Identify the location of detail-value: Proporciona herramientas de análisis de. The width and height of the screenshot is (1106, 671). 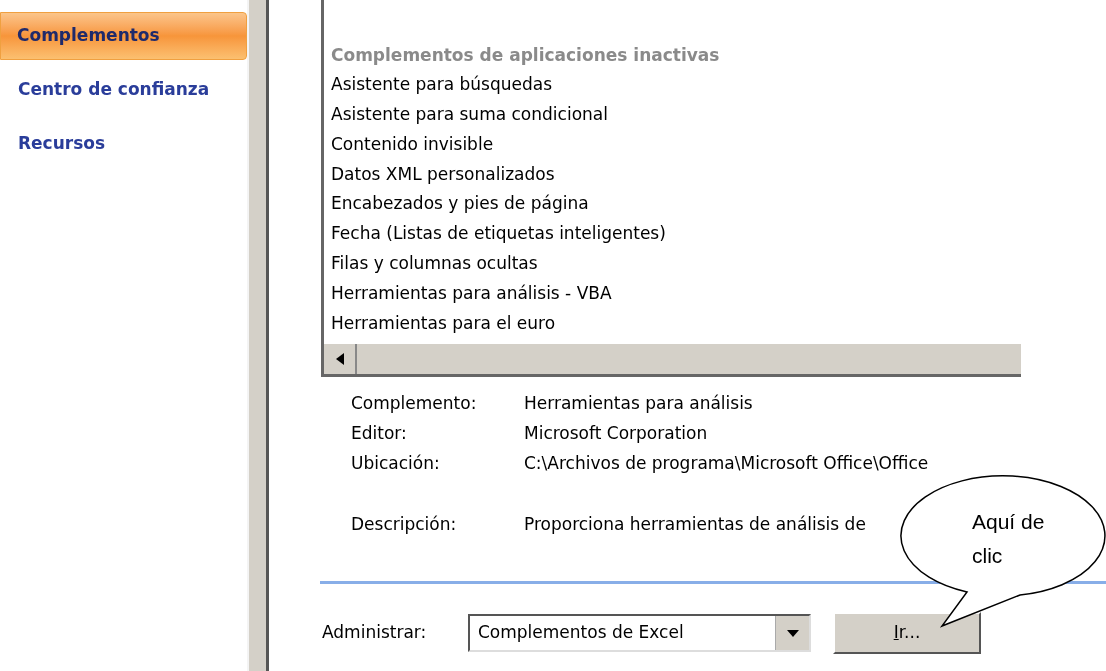
(695, 524).